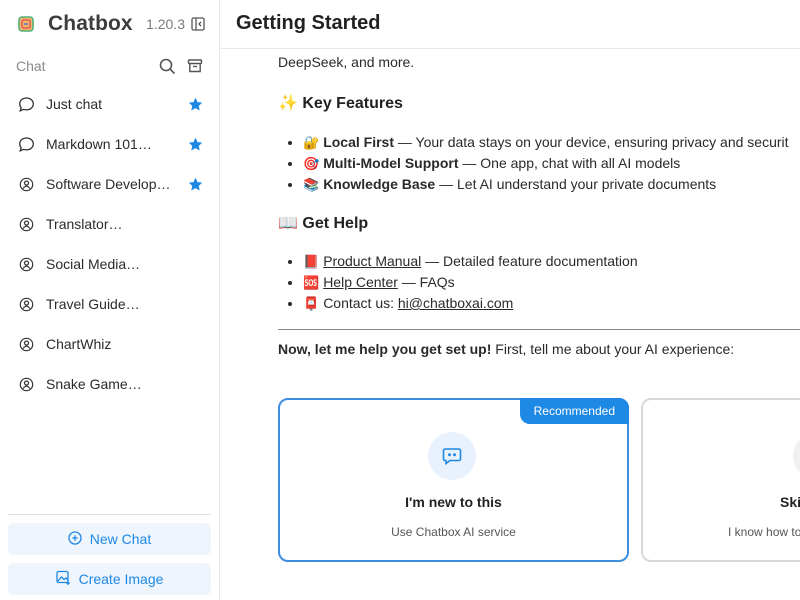 Image resolution: width=800 pixels, height=600 pixels. What do you see at coordinates (574, 411) in the screenshot?
I see `recommended-badge: Recommended` at bounding box center [574, 411].